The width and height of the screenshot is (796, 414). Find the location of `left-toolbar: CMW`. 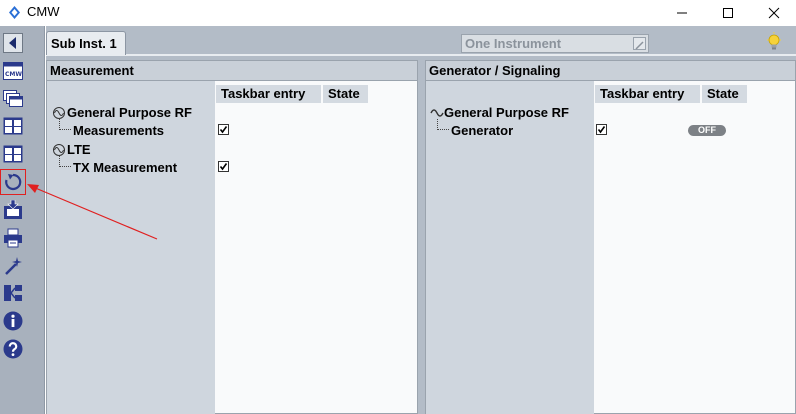

left-toolbar: CMW is located at coordinates (22, 220).